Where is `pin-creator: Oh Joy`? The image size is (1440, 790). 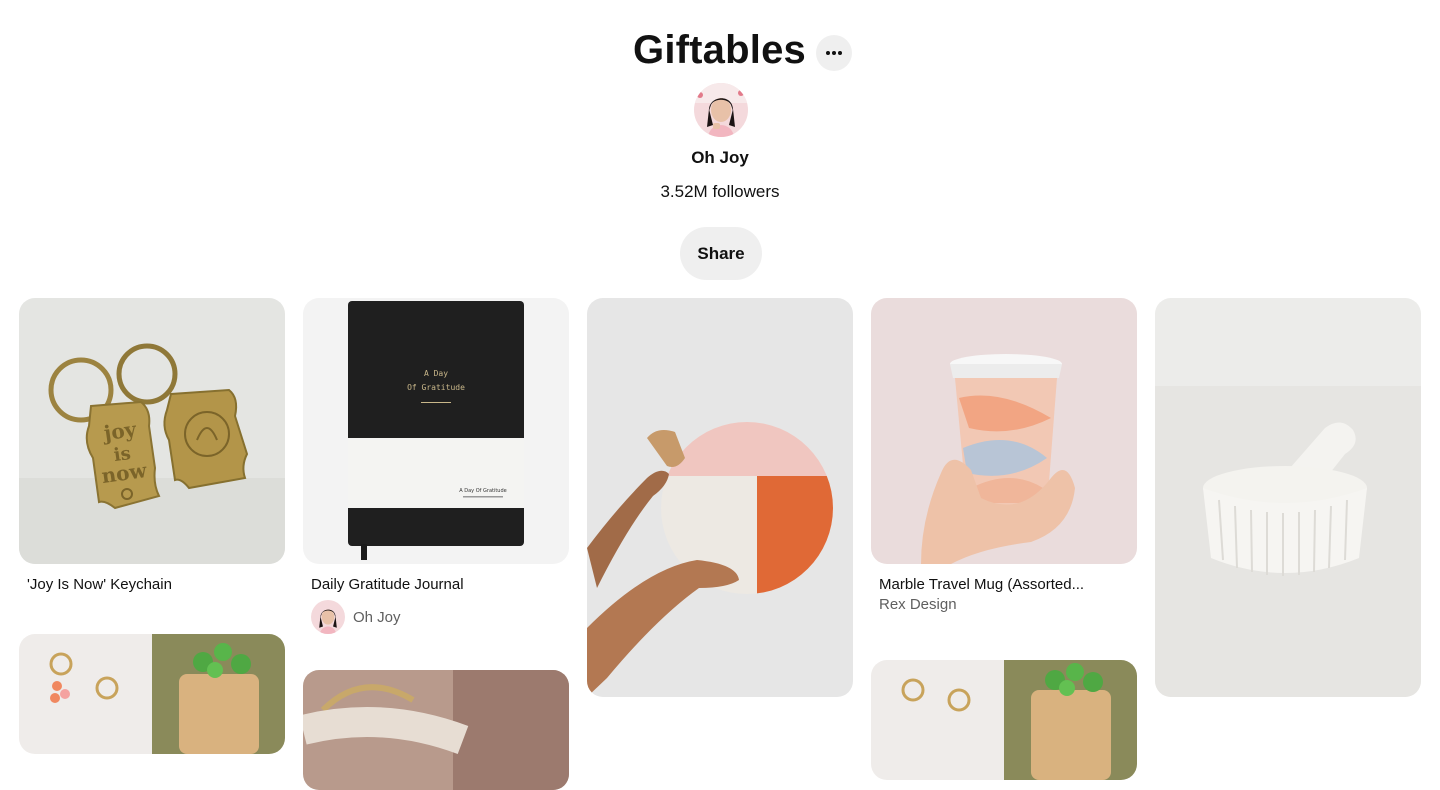
pin-creator: Oh Joy is located at coordinates (440, 617).